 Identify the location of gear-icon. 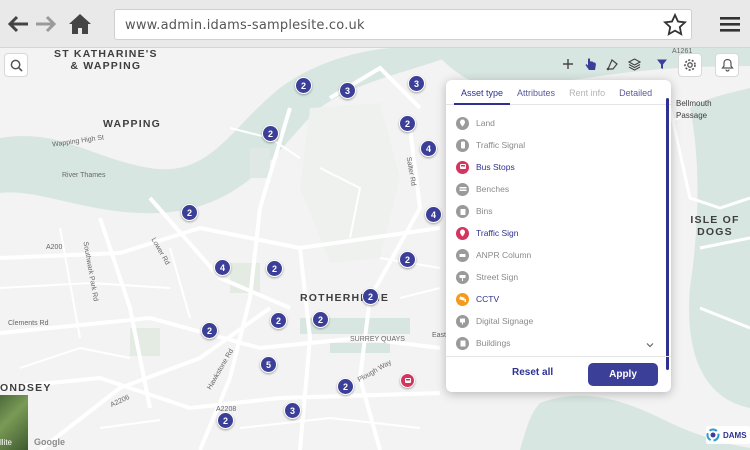
(690, 65).